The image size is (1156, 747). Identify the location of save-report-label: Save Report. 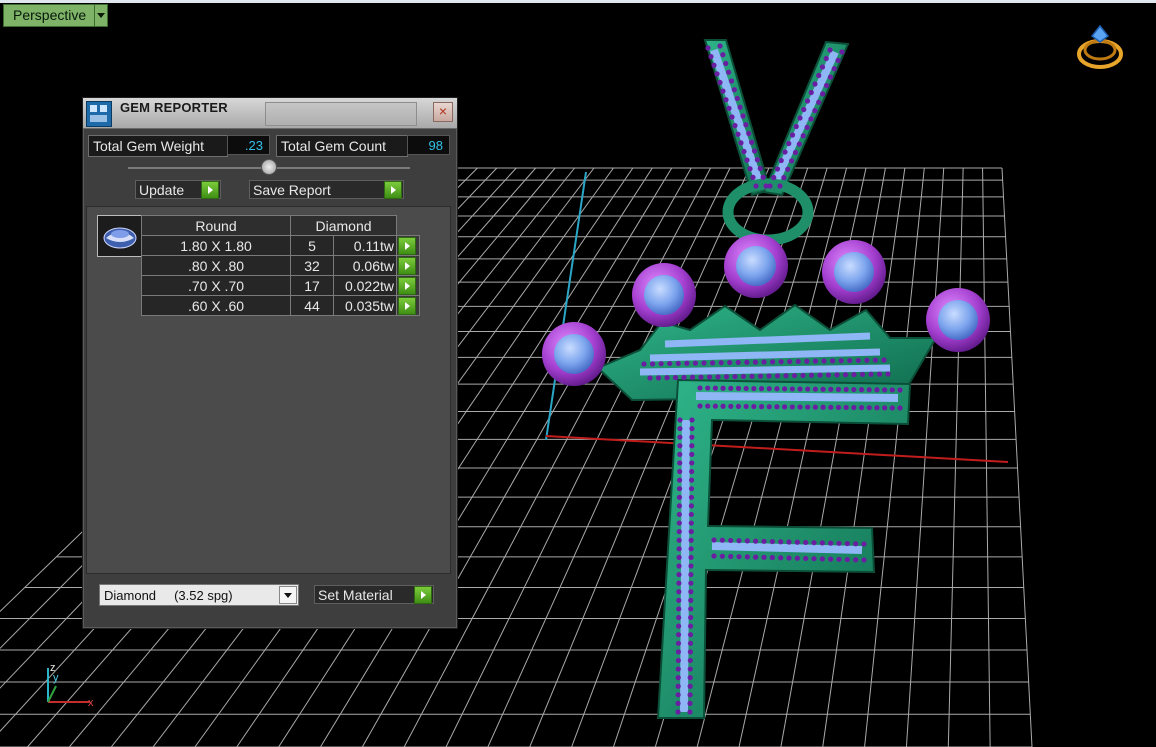
(292, 190).